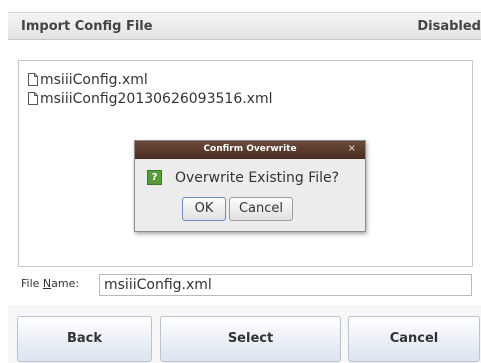  I want to click on cancel-button: Cancel, so click(414, 339).